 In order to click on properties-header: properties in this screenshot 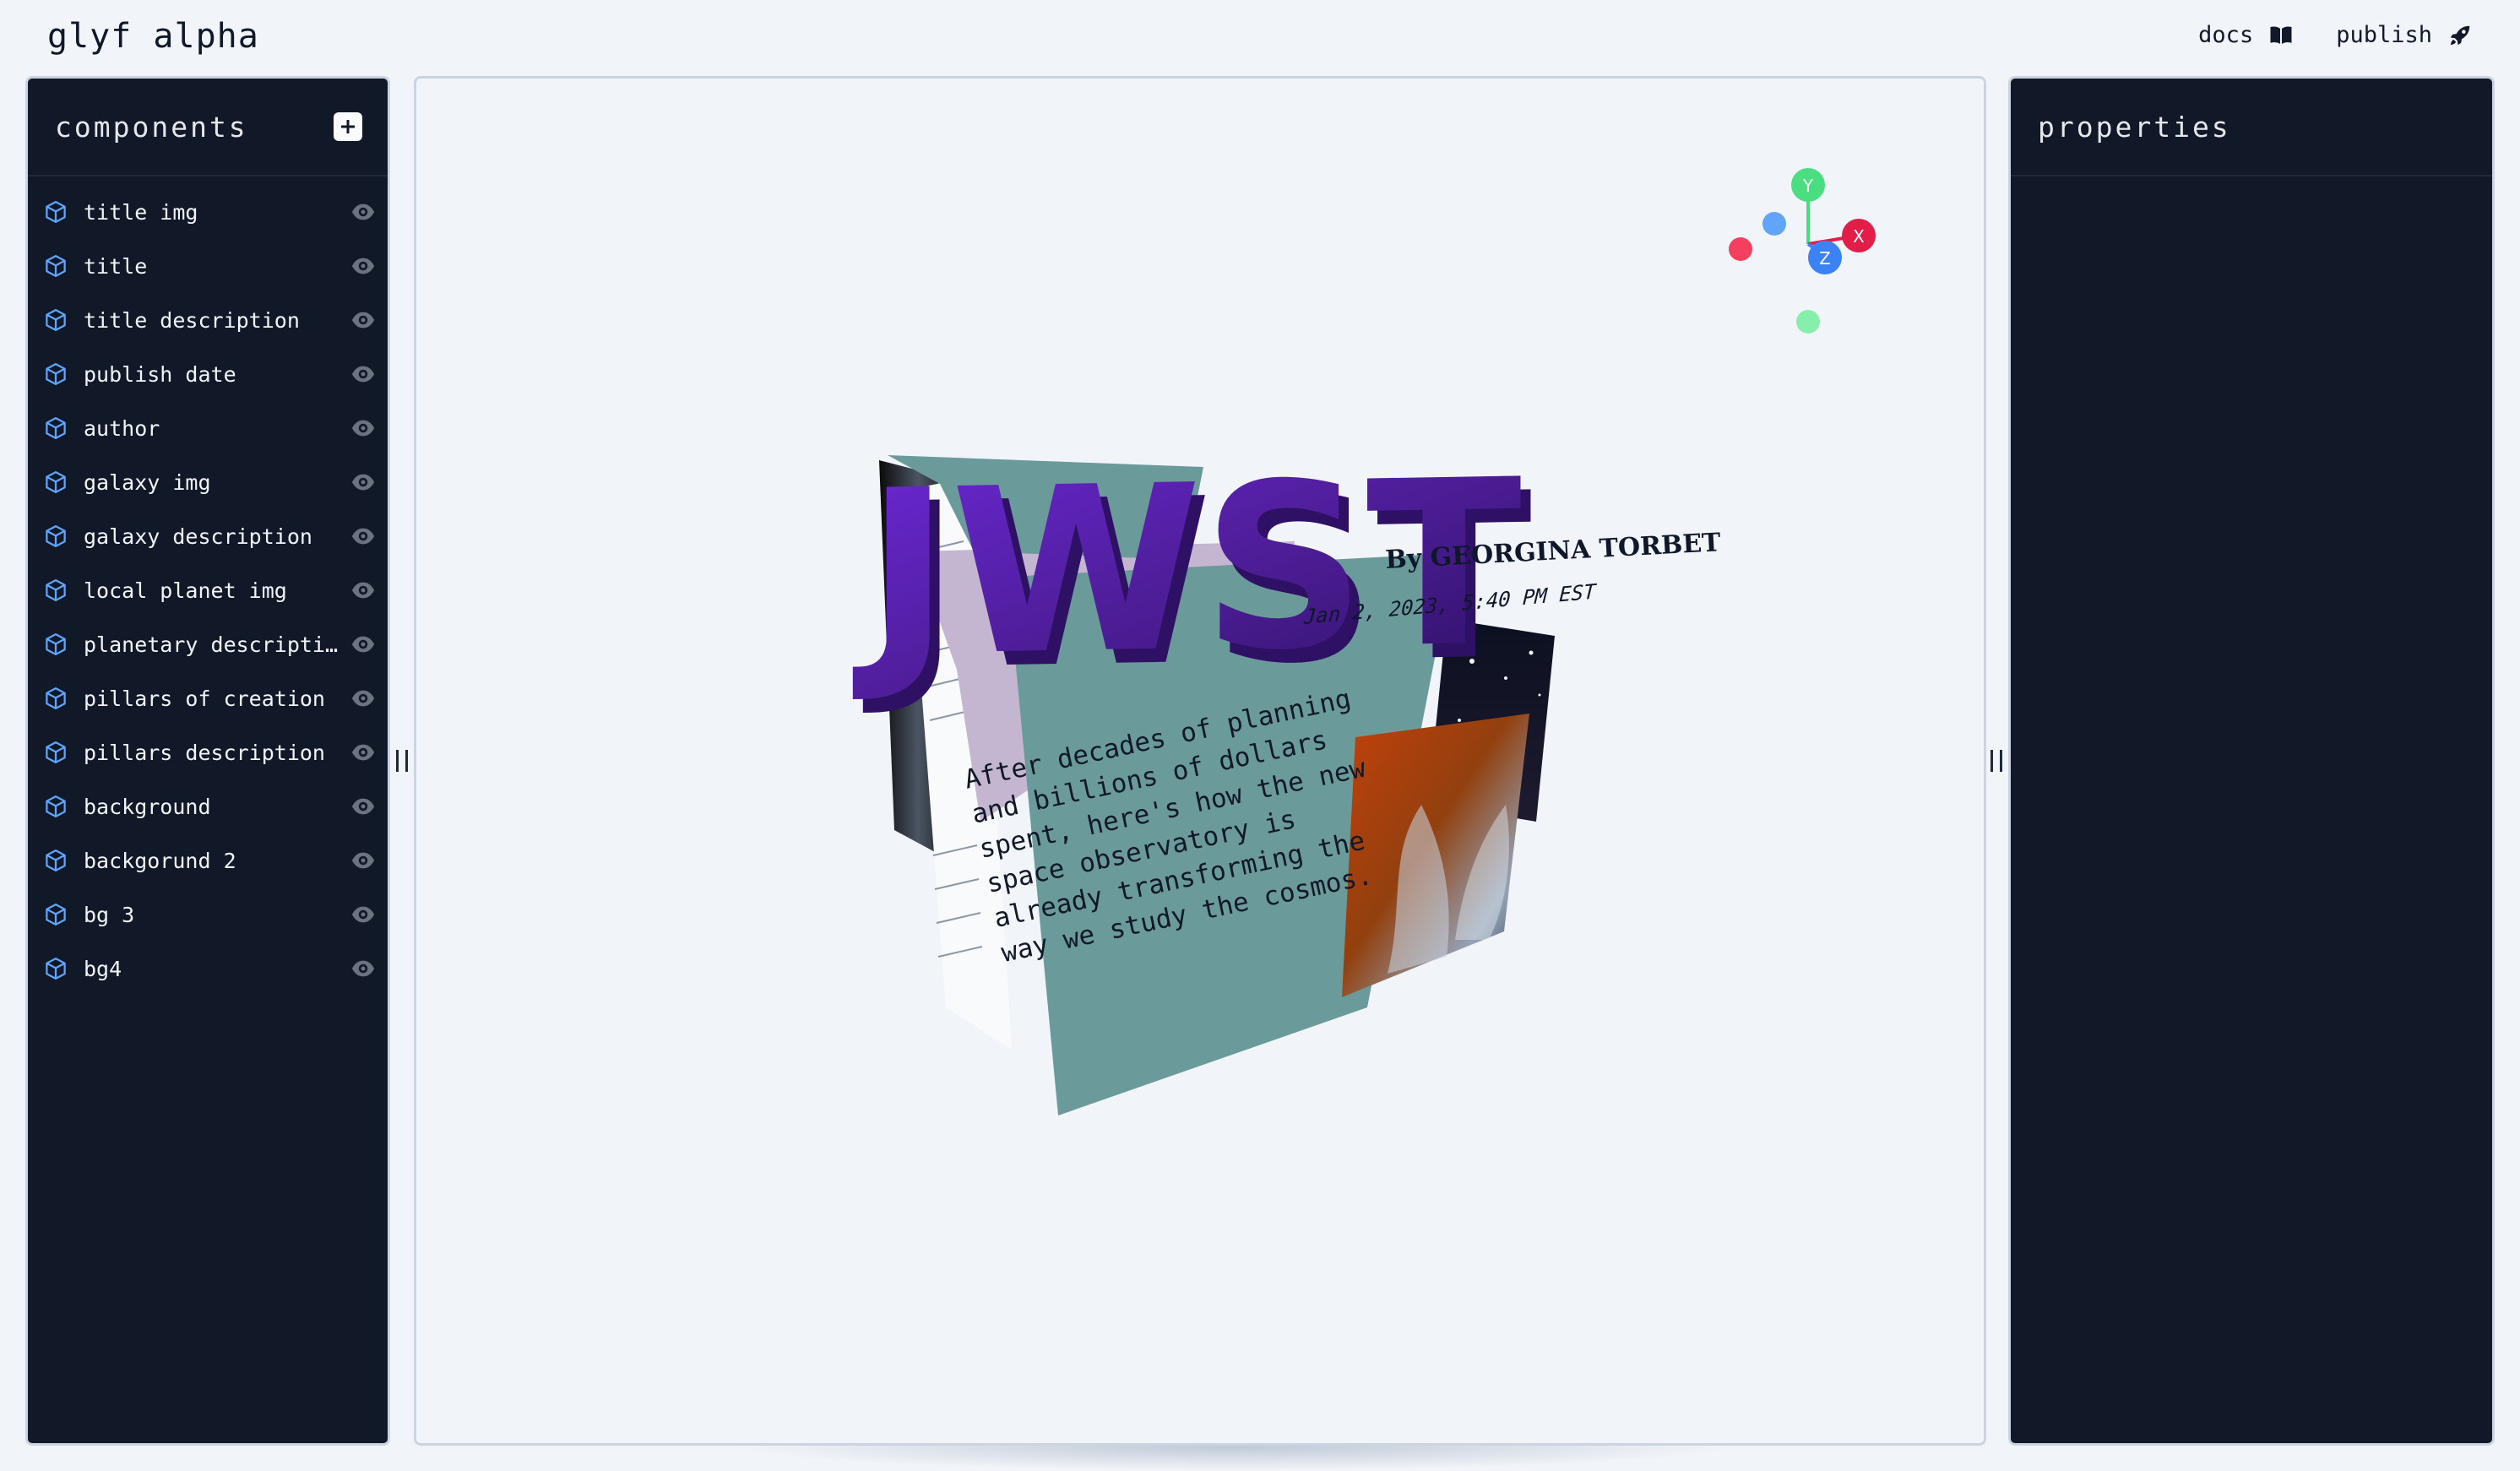, I will do `click(2251, 128)`.